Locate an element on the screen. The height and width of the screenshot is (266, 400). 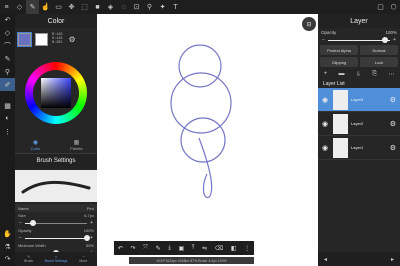
layer-actions-row: + ▬ ⇩ ⎘ ⋯ is located at coordinates (359, 74).